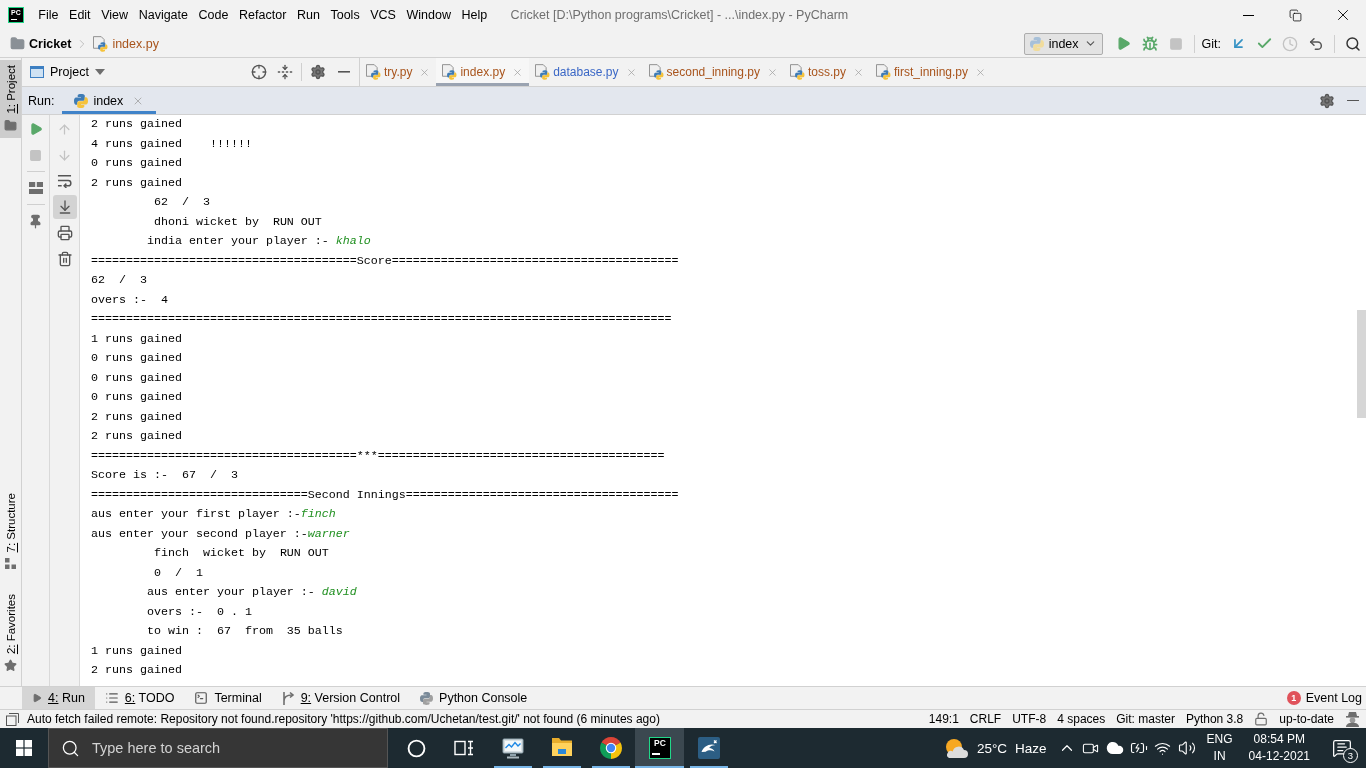 The width and height of the screenshot is (1366, 768). Describe the element at coordinates (48, 15) in the screenshot. I see `menu-item: File` at that location.